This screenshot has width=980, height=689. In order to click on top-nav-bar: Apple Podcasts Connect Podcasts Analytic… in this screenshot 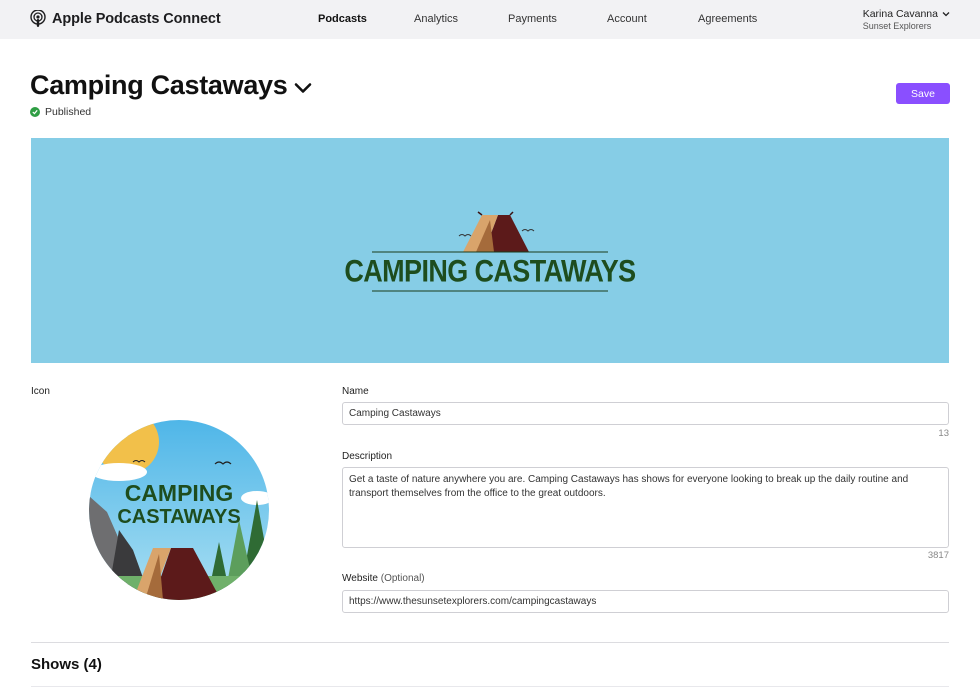, I will do `click(490, 19)`.